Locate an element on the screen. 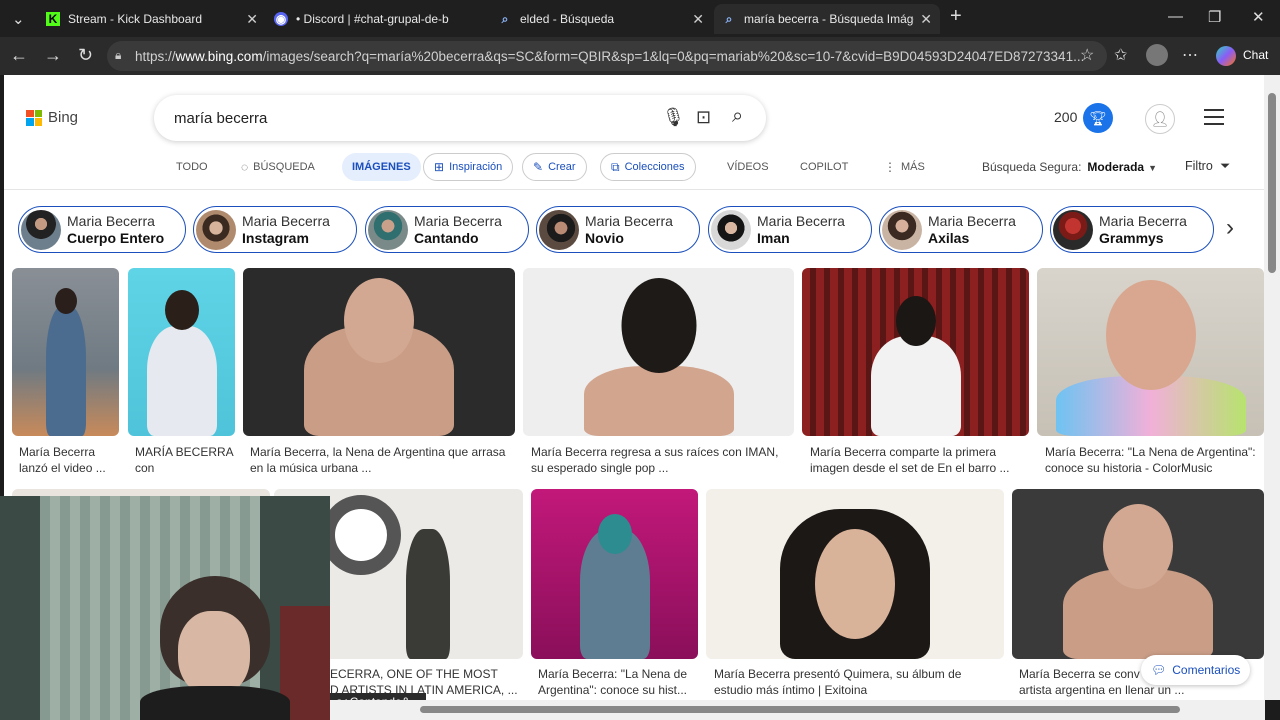  chip-cantando: Maria Becerra Cantando is located at coordinates (447, 229).